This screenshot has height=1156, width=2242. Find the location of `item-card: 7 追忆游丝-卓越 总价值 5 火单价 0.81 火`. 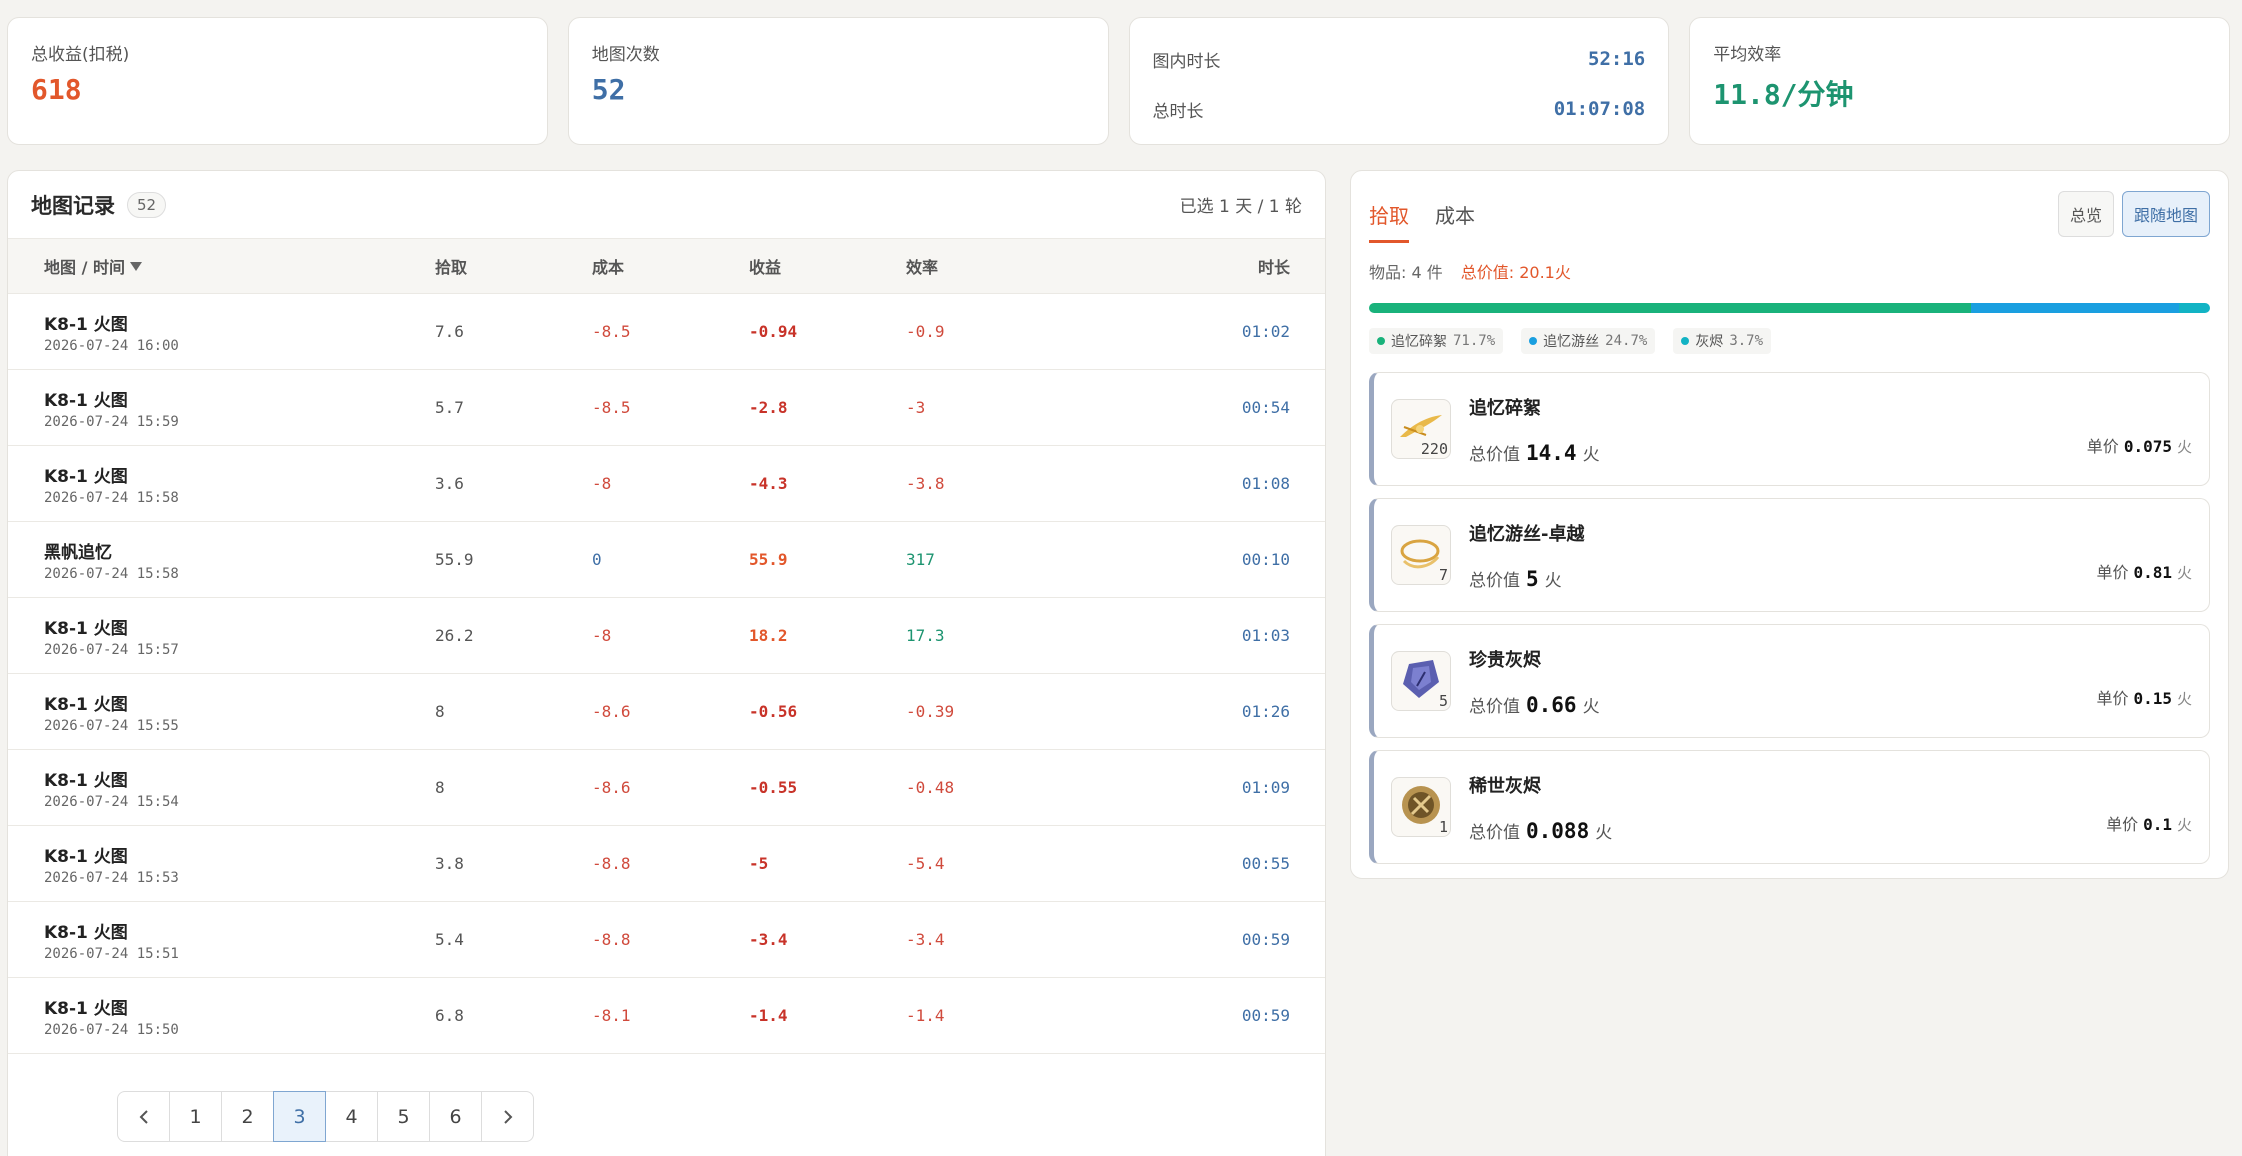

item-card: 7 追忆游丝-卓越 总价值 5 火单价 0.81 火 is located at coordinates (1789, 555).